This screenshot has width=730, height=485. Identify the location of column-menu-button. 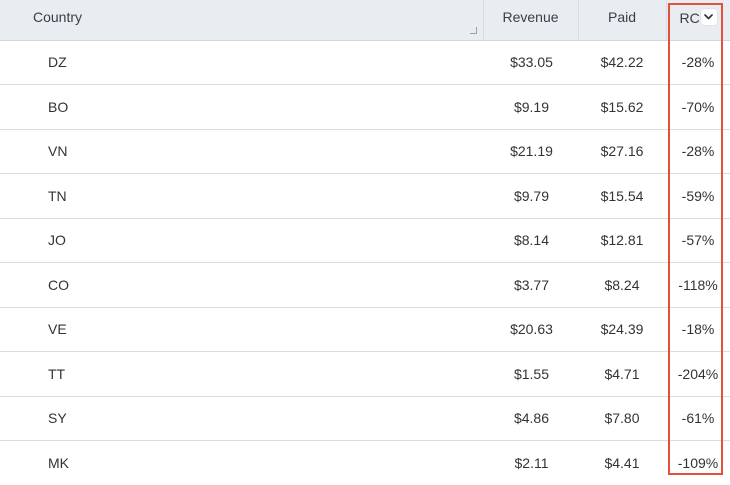
(708, 17).